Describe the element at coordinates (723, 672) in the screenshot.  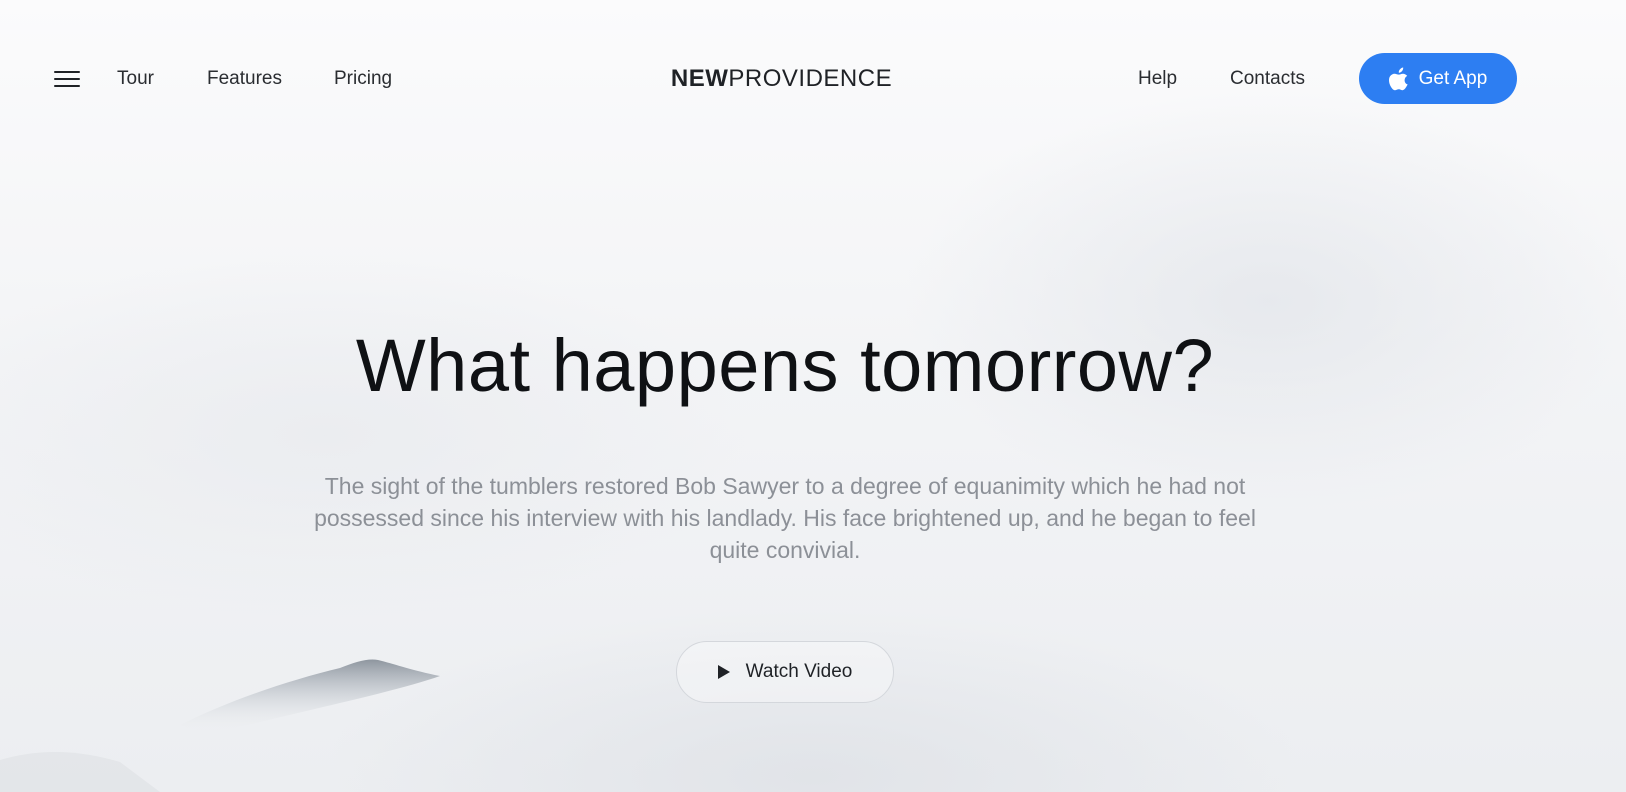
I see `play-icon` at that location.